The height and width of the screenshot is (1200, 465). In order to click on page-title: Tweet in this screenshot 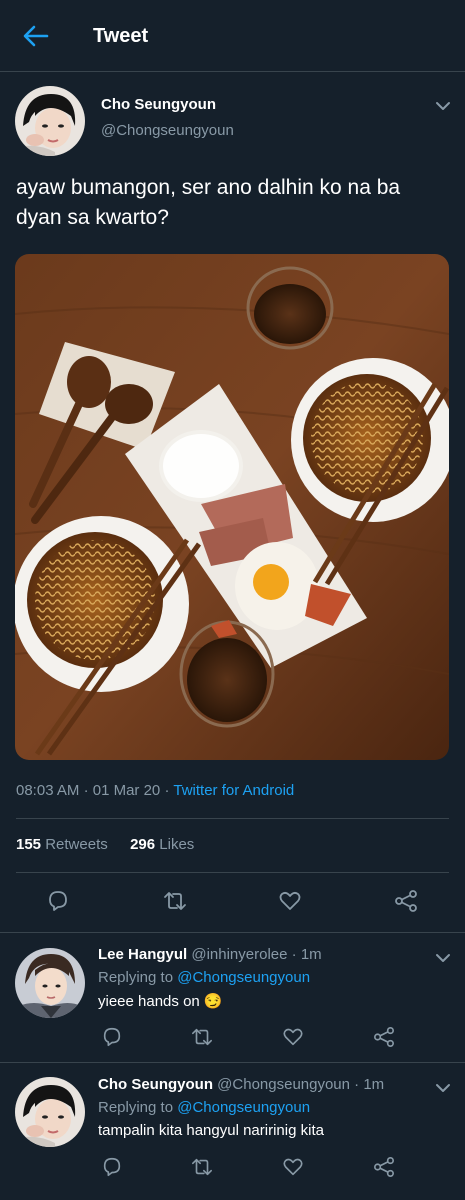, I will do `click(121, 36)`.